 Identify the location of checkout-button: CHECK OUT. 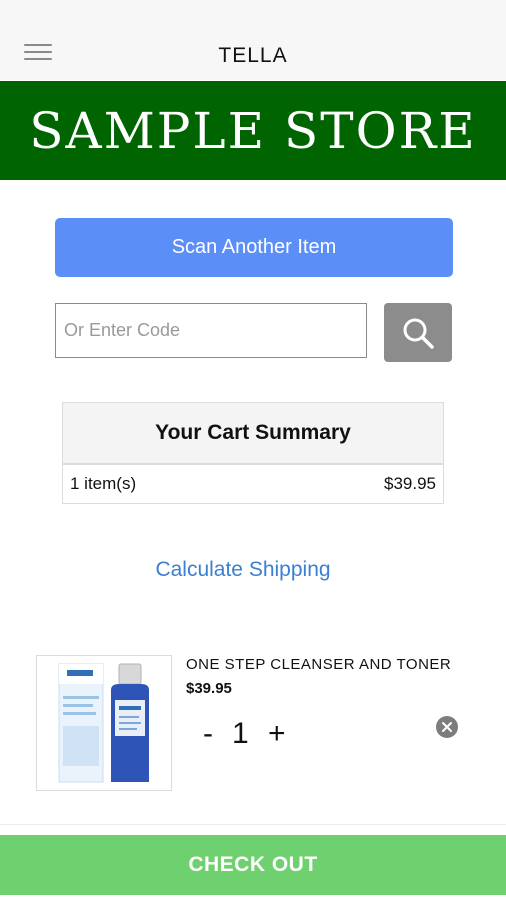
(253, 865).